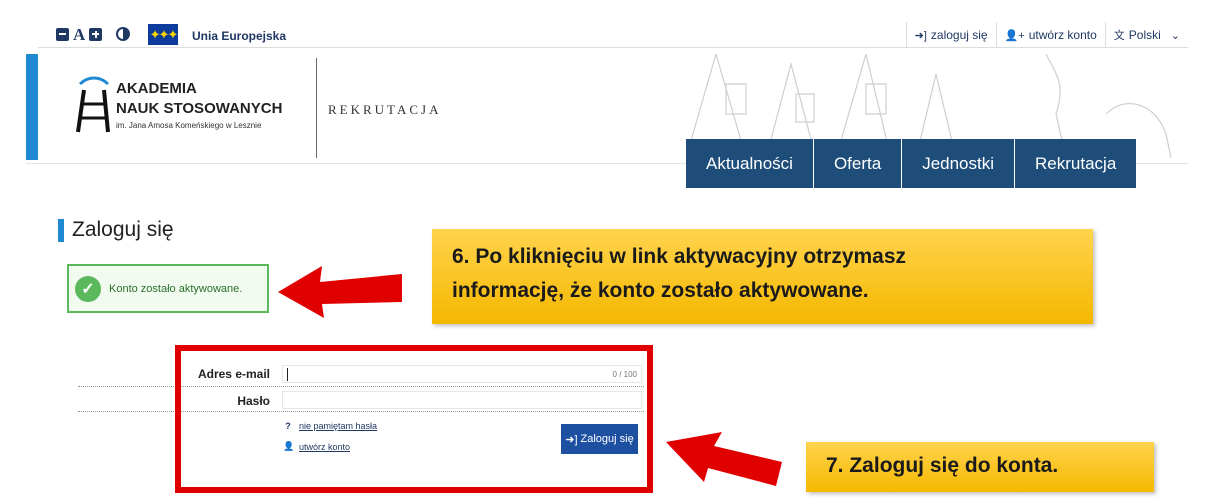  I want to click on check-icon: ✓, so click(88, 288).